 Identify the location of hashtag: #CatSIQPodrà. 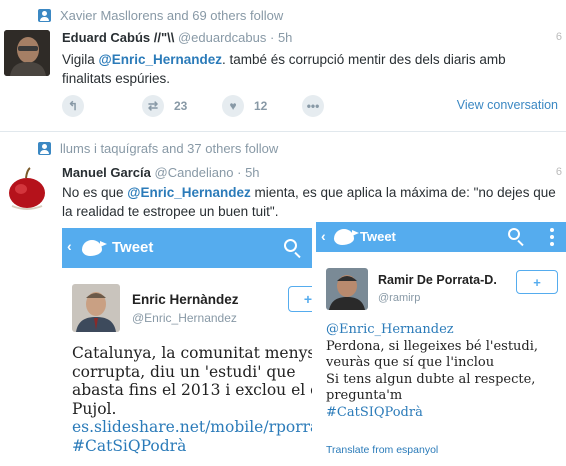
(374, 412).